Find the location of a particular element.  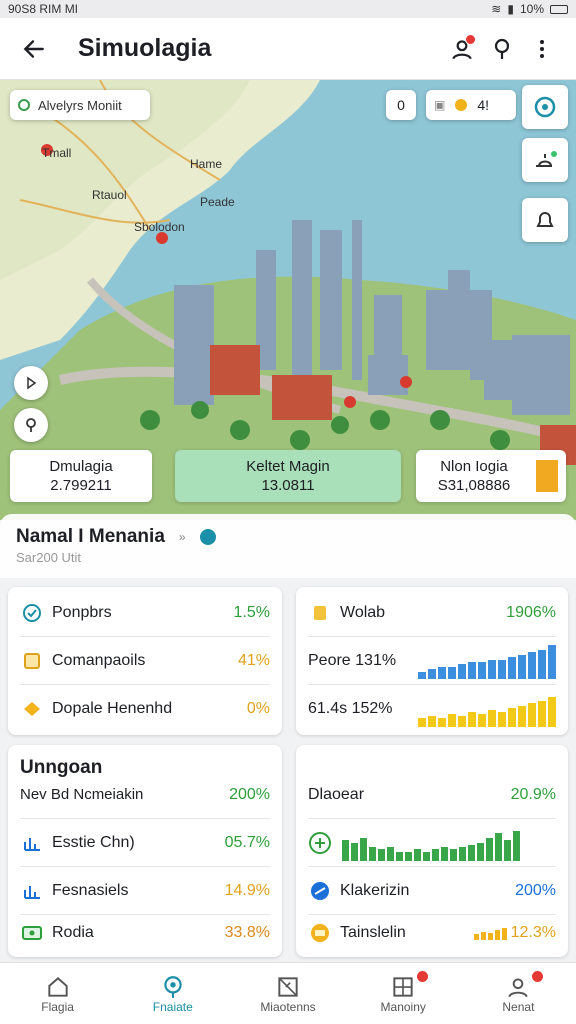

bar-sparkline is located at coordinates (480, 709).